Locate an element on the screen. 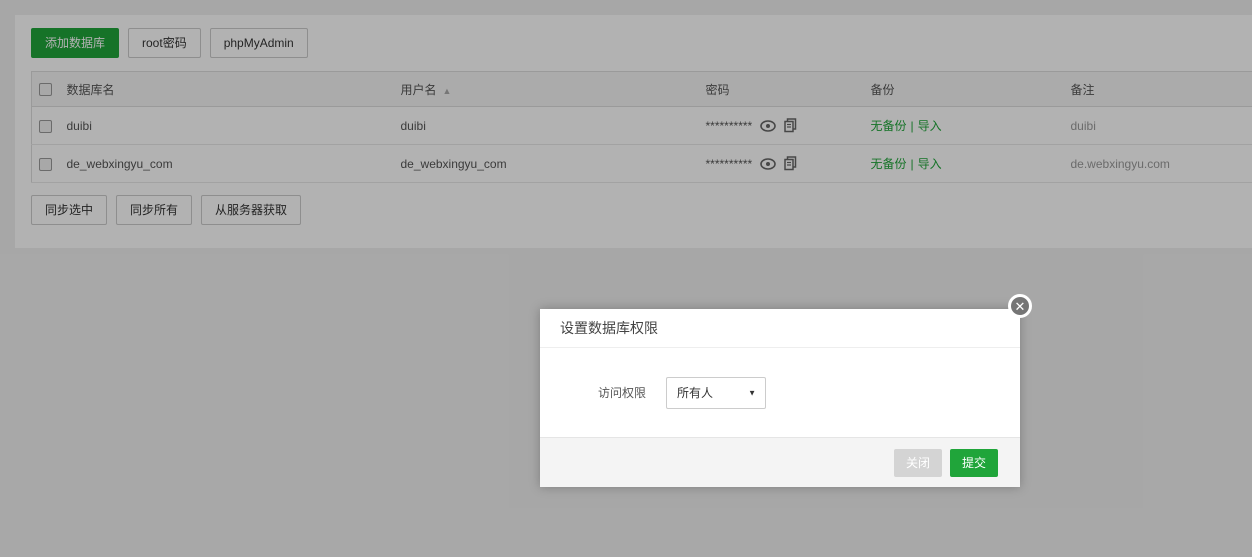  modal-body: 访问权限 所有人 ▼ is located at coordinates (780, 392).